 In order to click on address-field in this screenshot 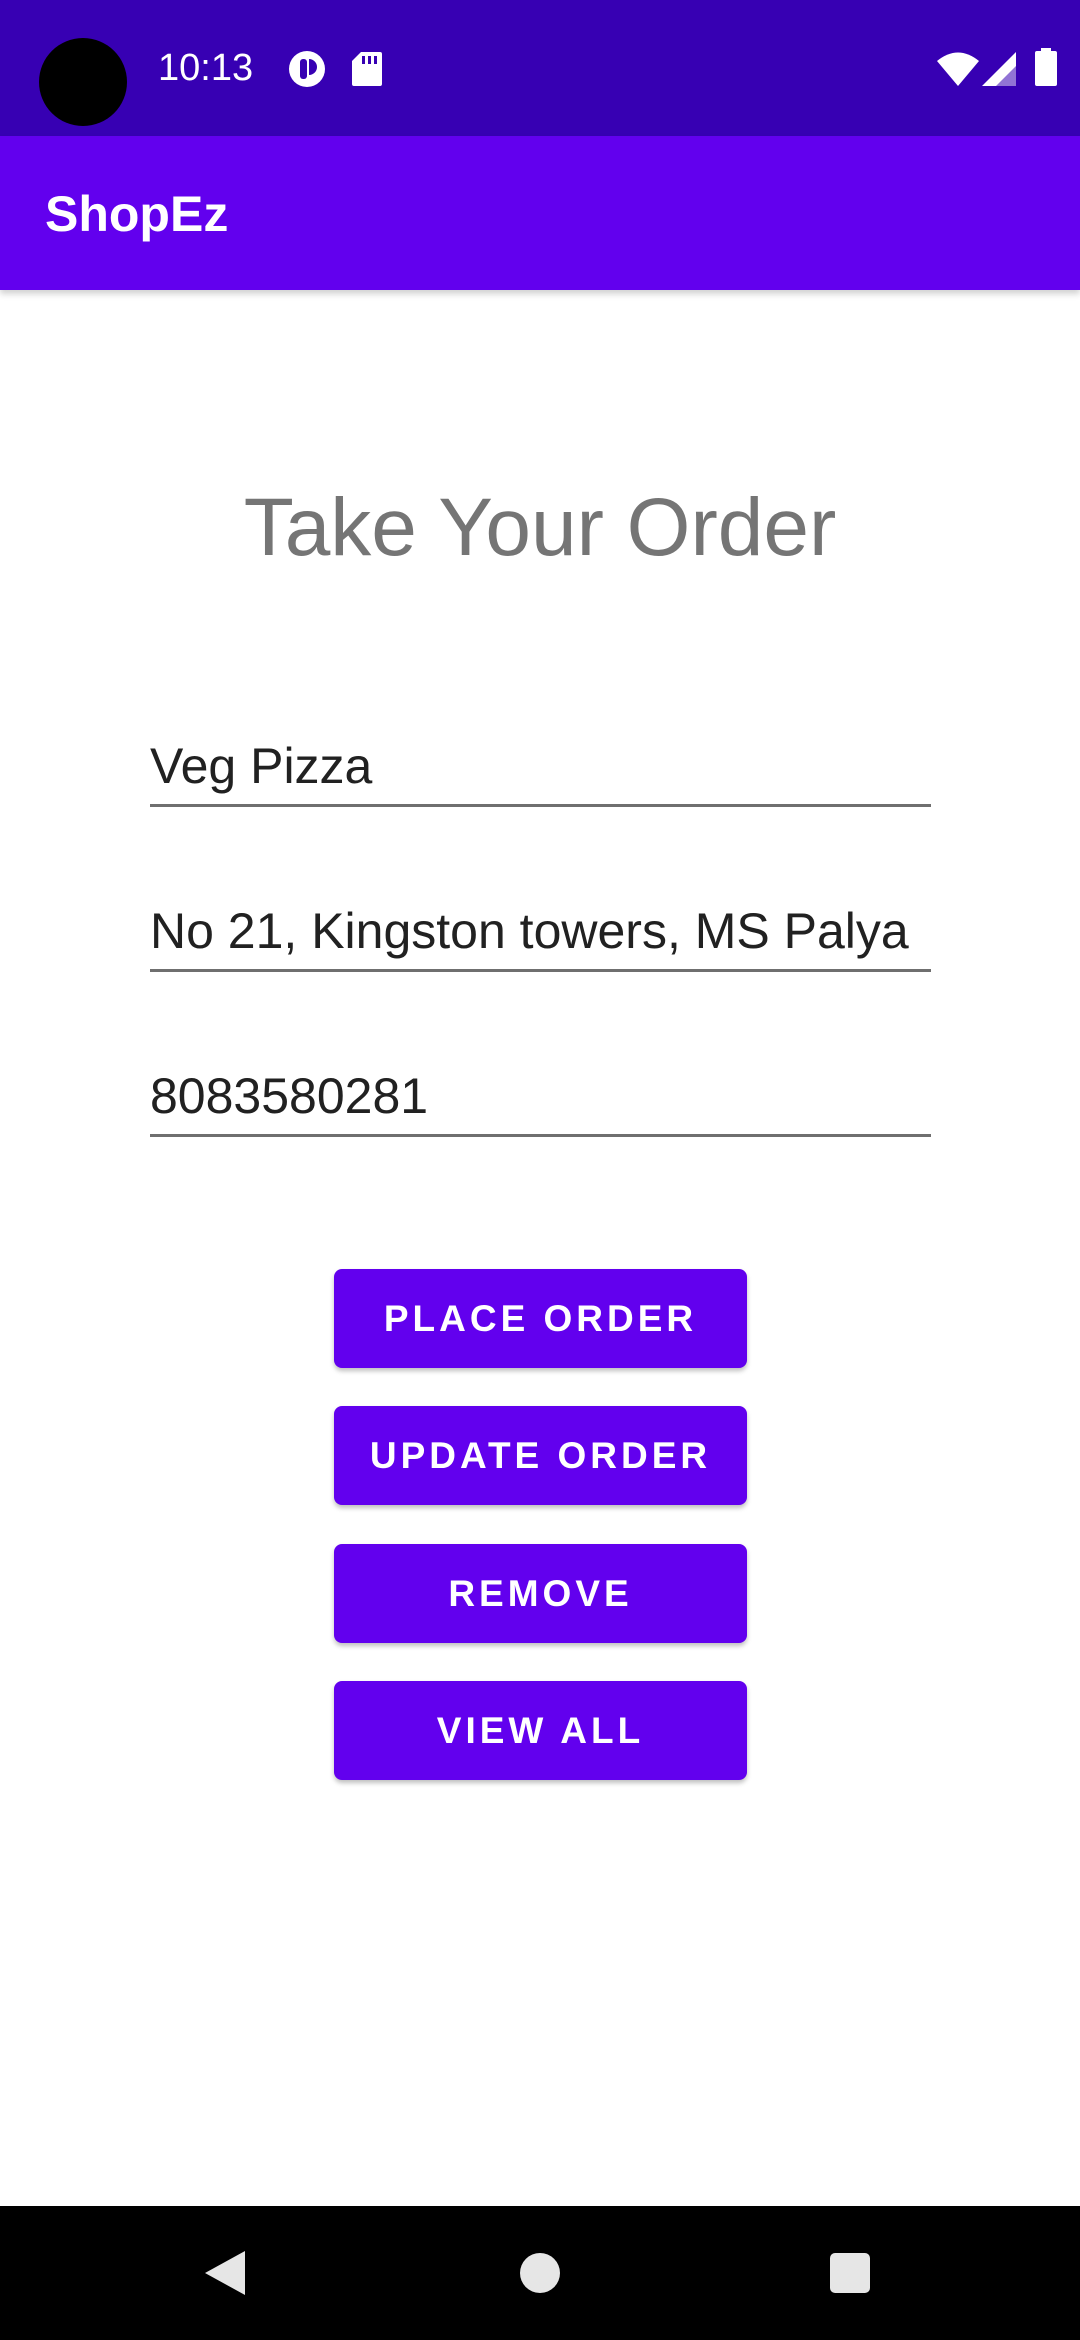, I will do `click(540, 932)`.